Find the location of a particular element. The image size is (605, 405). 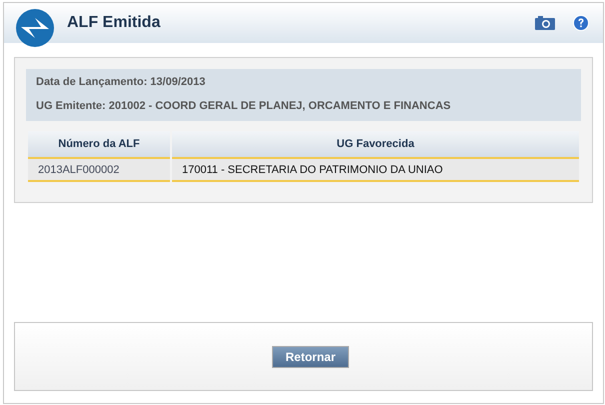

table-cell: 2013ALF000002 is located at coordinates (99, 170).